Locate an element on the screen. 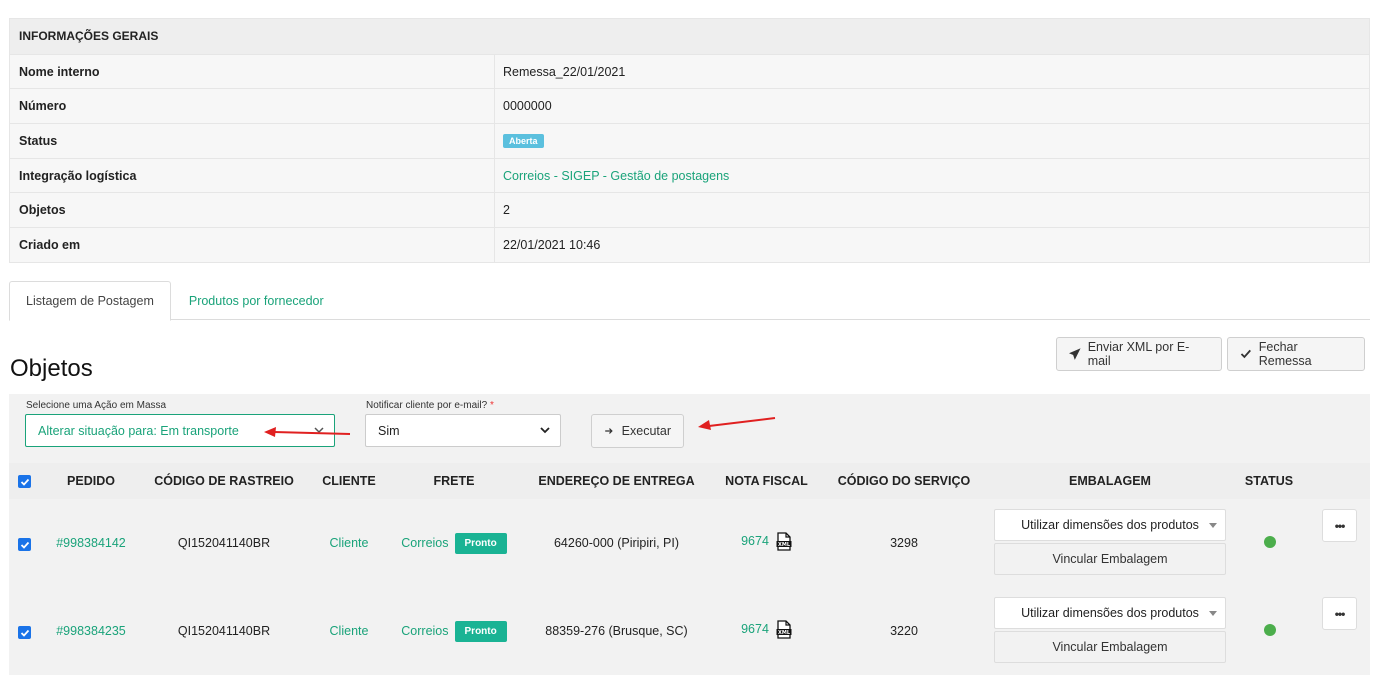 This screenshot has height=688, width=1382. info-value: 22/01/2021 10:46 is located at coordinates (552, 244).